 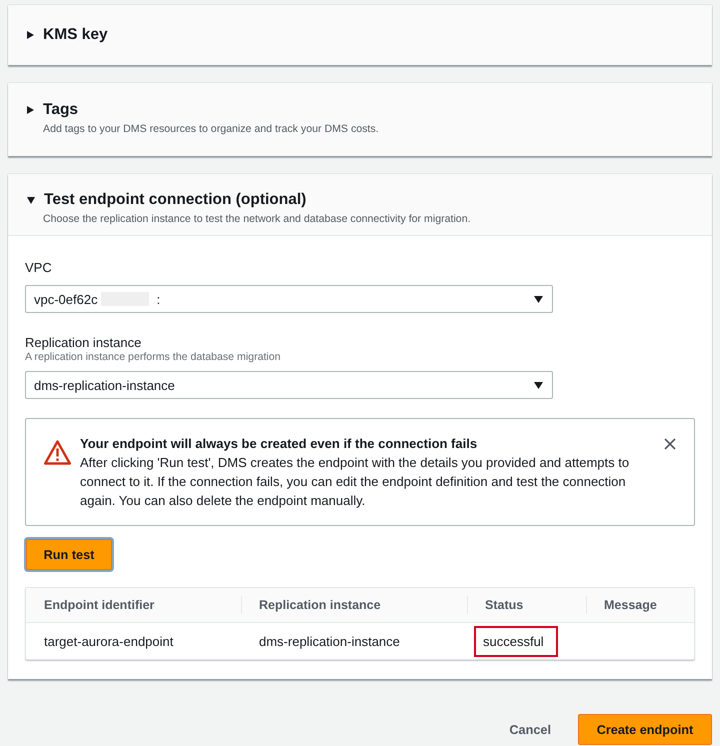 I want to click on section-toggle: Test endpoint connection (optional), so click(x=166, y=200).